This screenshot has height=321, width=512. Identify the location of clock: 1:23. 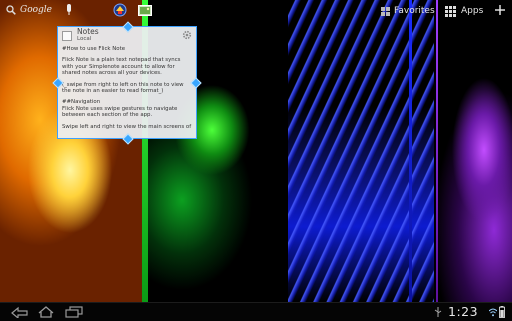
(463, 311).